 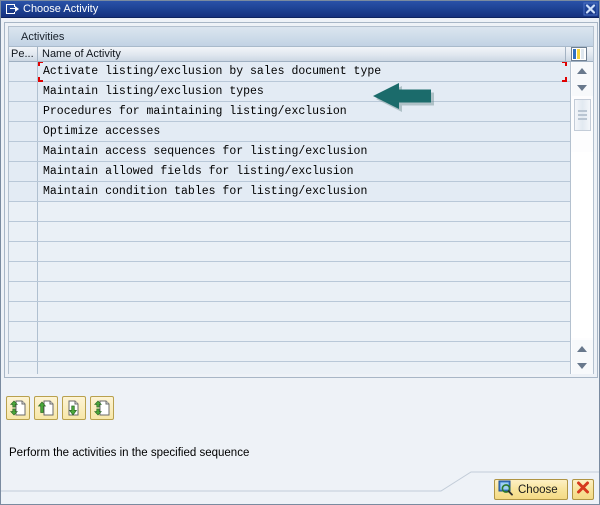 What do you see at coordinates (46, 408) in the screenshot?
I see `previous-page-button` at bounding box center [46, 408].